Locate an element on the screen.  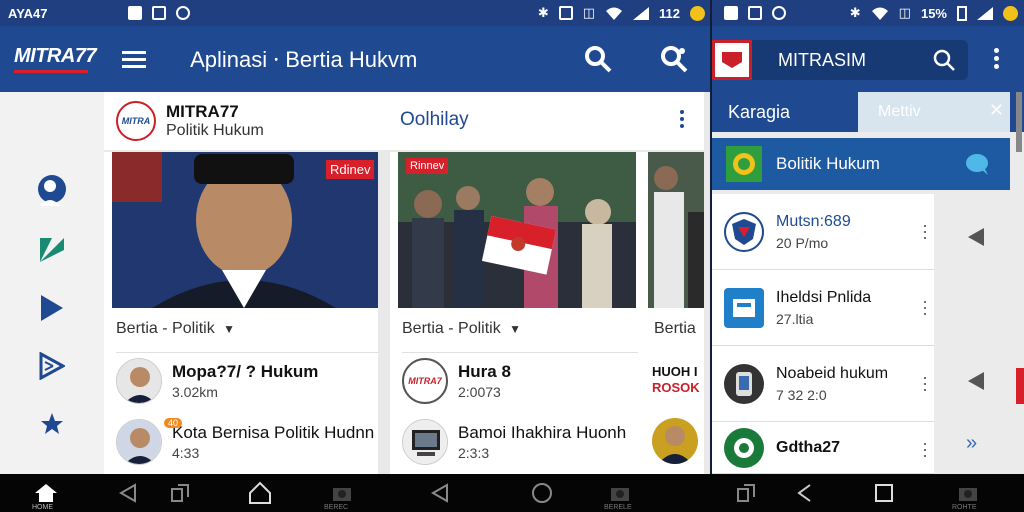
item-title: HUOH I is located at coordinates (675, 371).